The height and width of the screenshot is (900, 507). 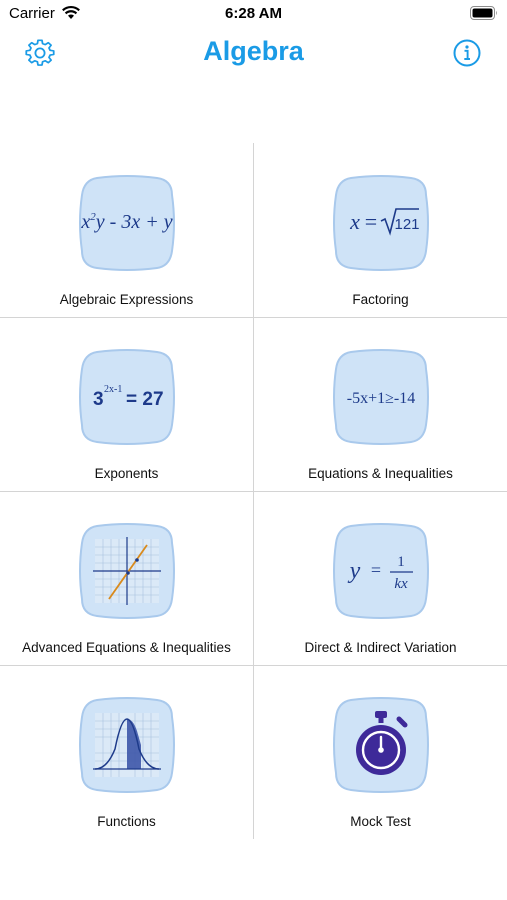 I want to click on tile-equations-inequalities: -5x+1≥-14 Equations & Inequalities, so click(x=380, y=404).